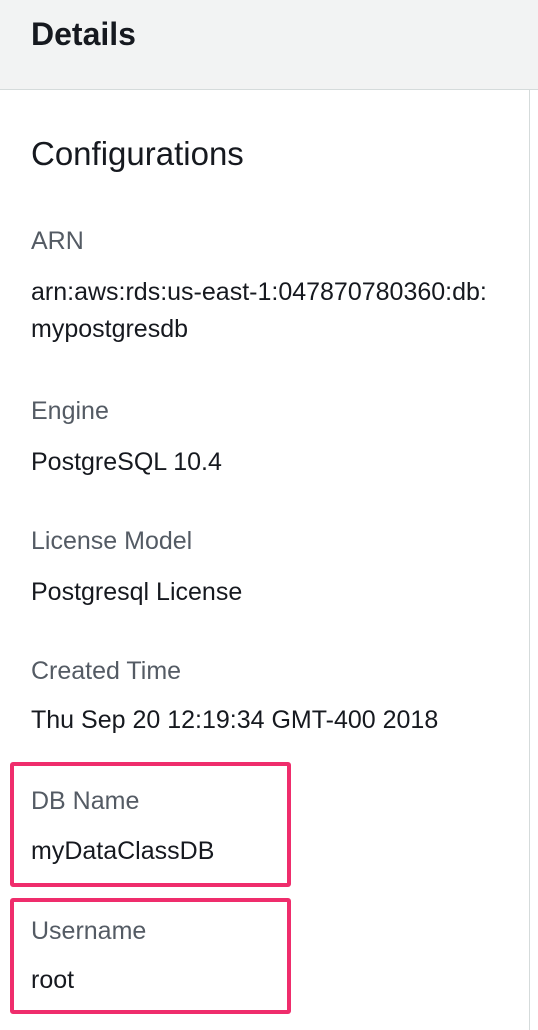 The width and height of the screenshot is (538, 1030). What do you see at coordinates (269, 45) in the screenshot?
I see `details-header: Details` at bounding box center [269, 45].